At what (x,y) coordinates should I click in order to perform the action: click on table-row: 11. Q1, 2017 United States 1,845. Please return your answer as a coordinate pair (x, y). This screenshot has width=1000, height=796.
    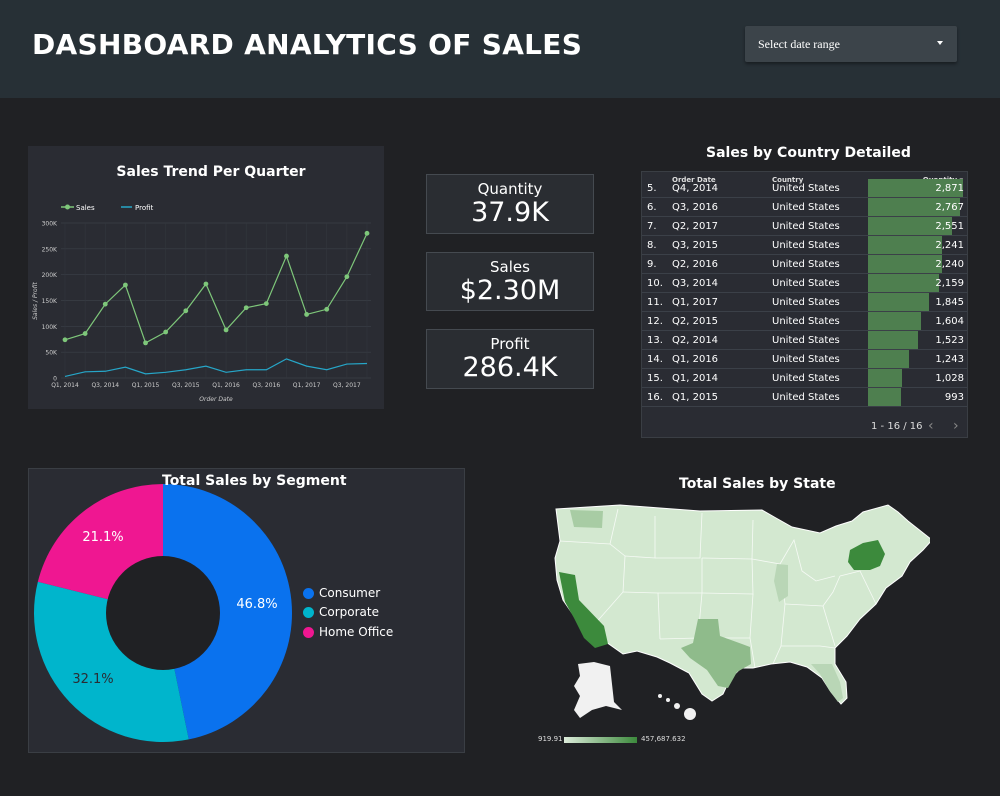
    Looking at the image, I should click on (804, 302).